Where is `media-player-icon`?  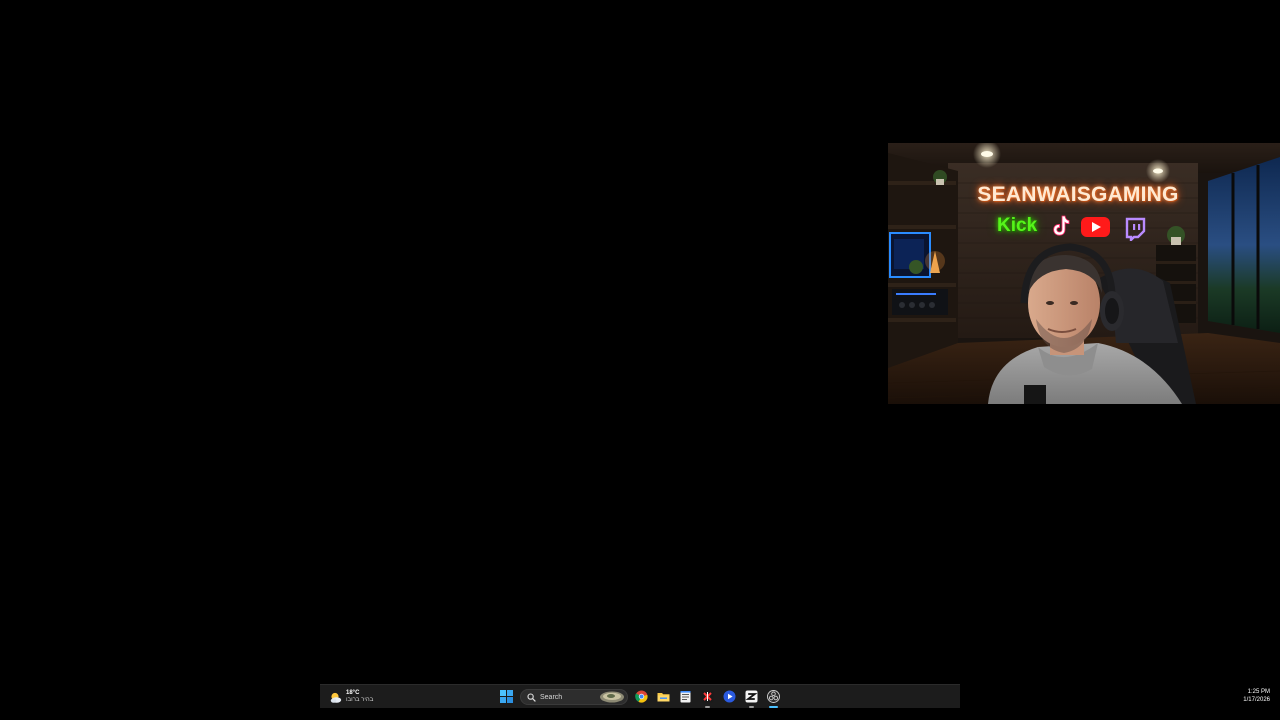 media-player-icon is located at coordinates (729, 696).